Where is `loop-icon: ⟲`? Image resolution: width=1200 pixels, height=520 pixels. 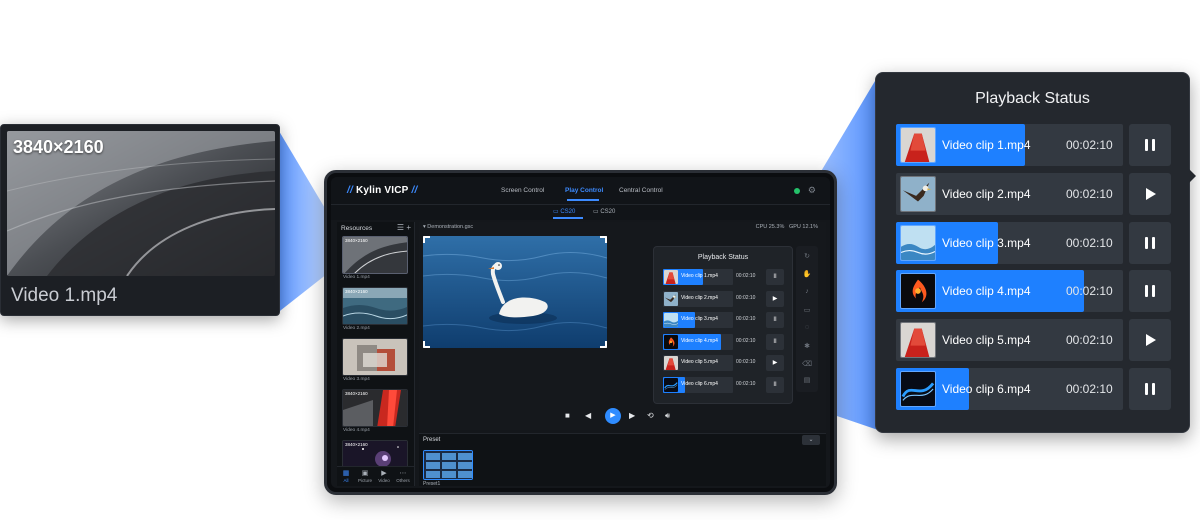
loop-icon: ⟲ is located at coordinates (650, 415).